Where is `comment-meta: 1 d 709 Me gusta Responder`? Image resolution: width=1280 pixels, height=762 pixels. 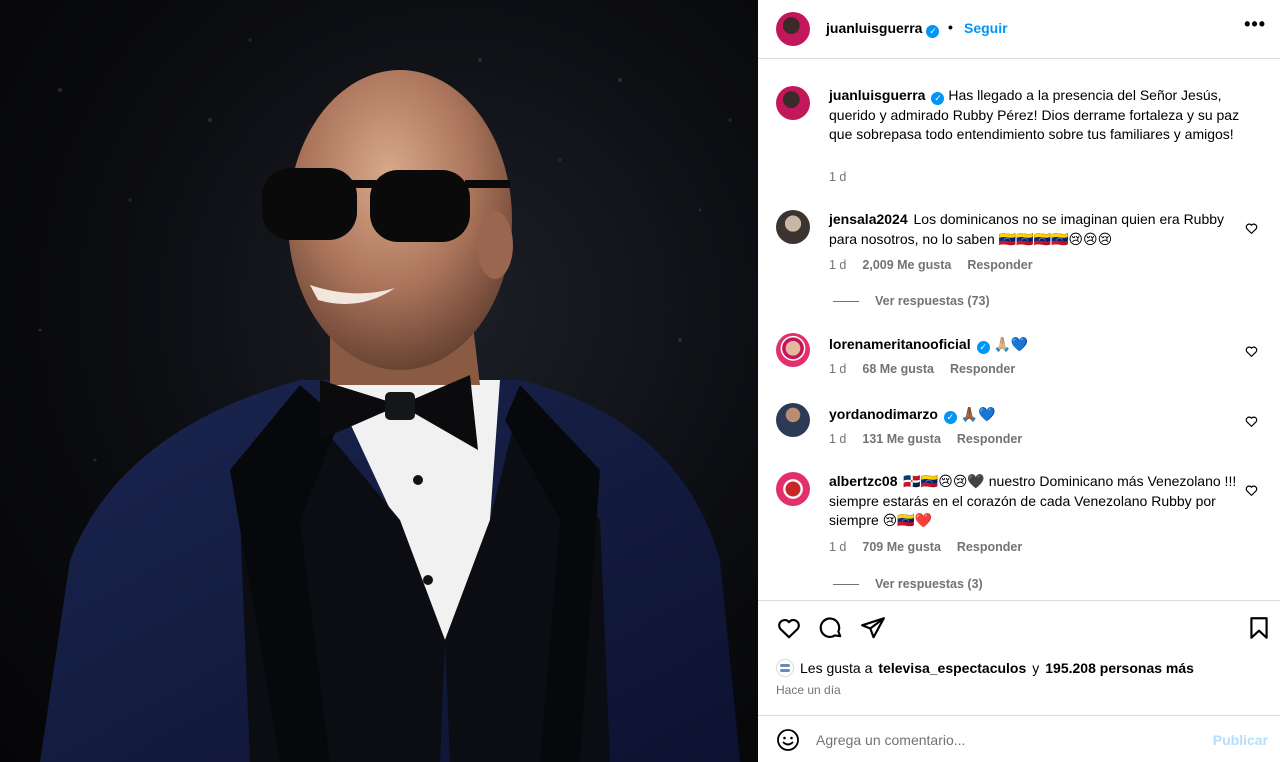
comment-meta: 1 d 709 Me gusta Responder is located at coordinates (925, 547).